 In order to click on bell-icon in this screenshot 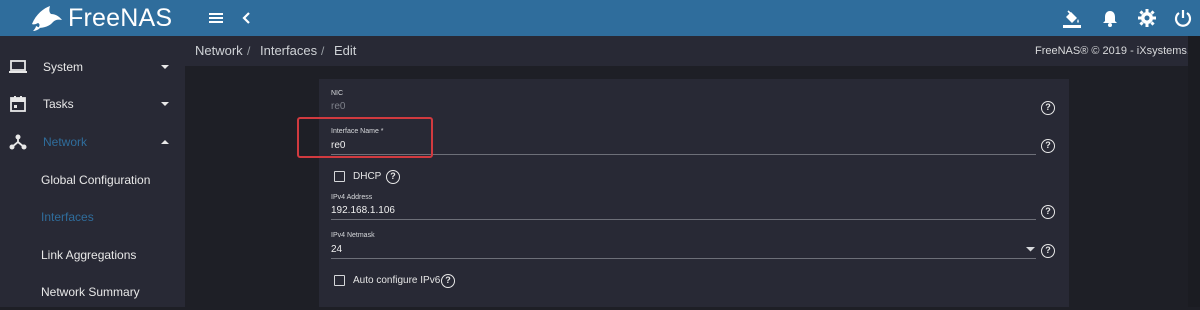, I will do `click(1110, 18)`.